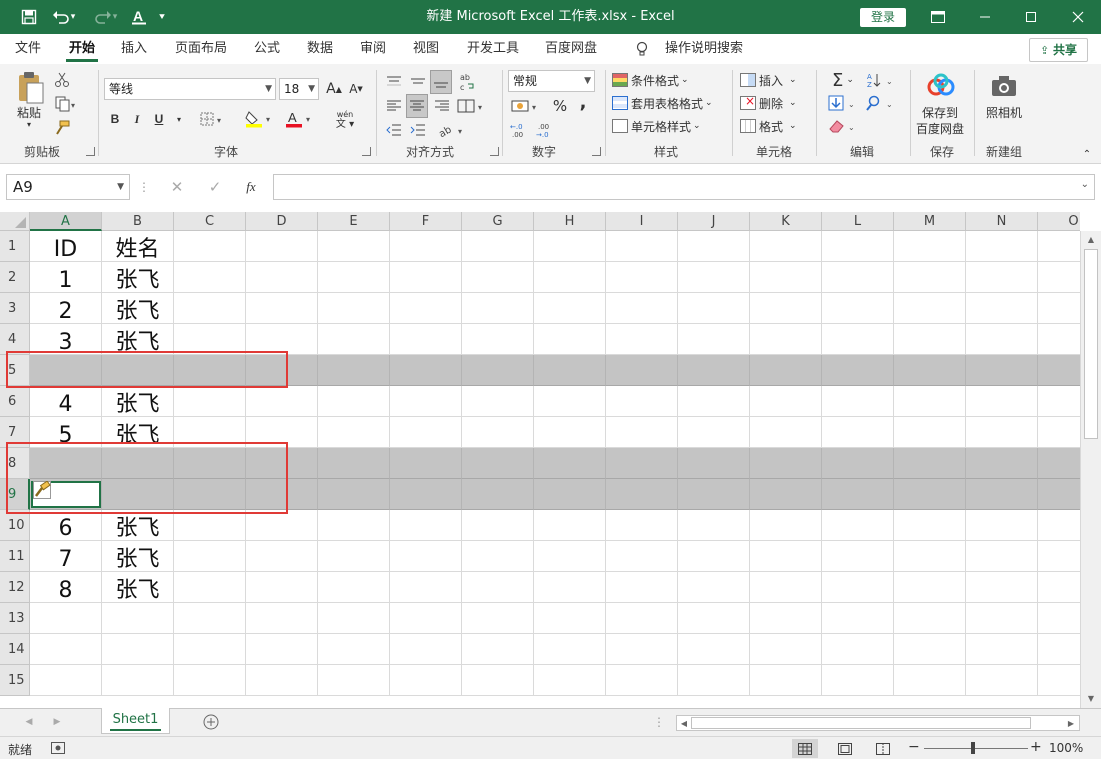 This screenshot has height=759, width=1101. Describe the element at coordinates (1002, 587) in the screenshot. I see `cell-n12` at that location.